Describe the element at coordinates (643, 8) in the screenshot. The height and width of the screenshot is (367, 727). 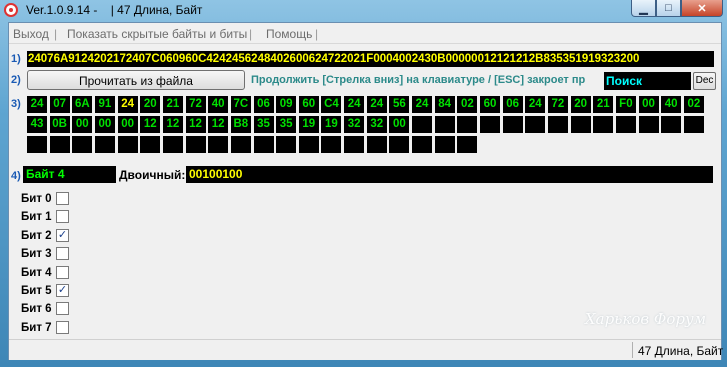
I see `minimize-button: ▁` at that location.